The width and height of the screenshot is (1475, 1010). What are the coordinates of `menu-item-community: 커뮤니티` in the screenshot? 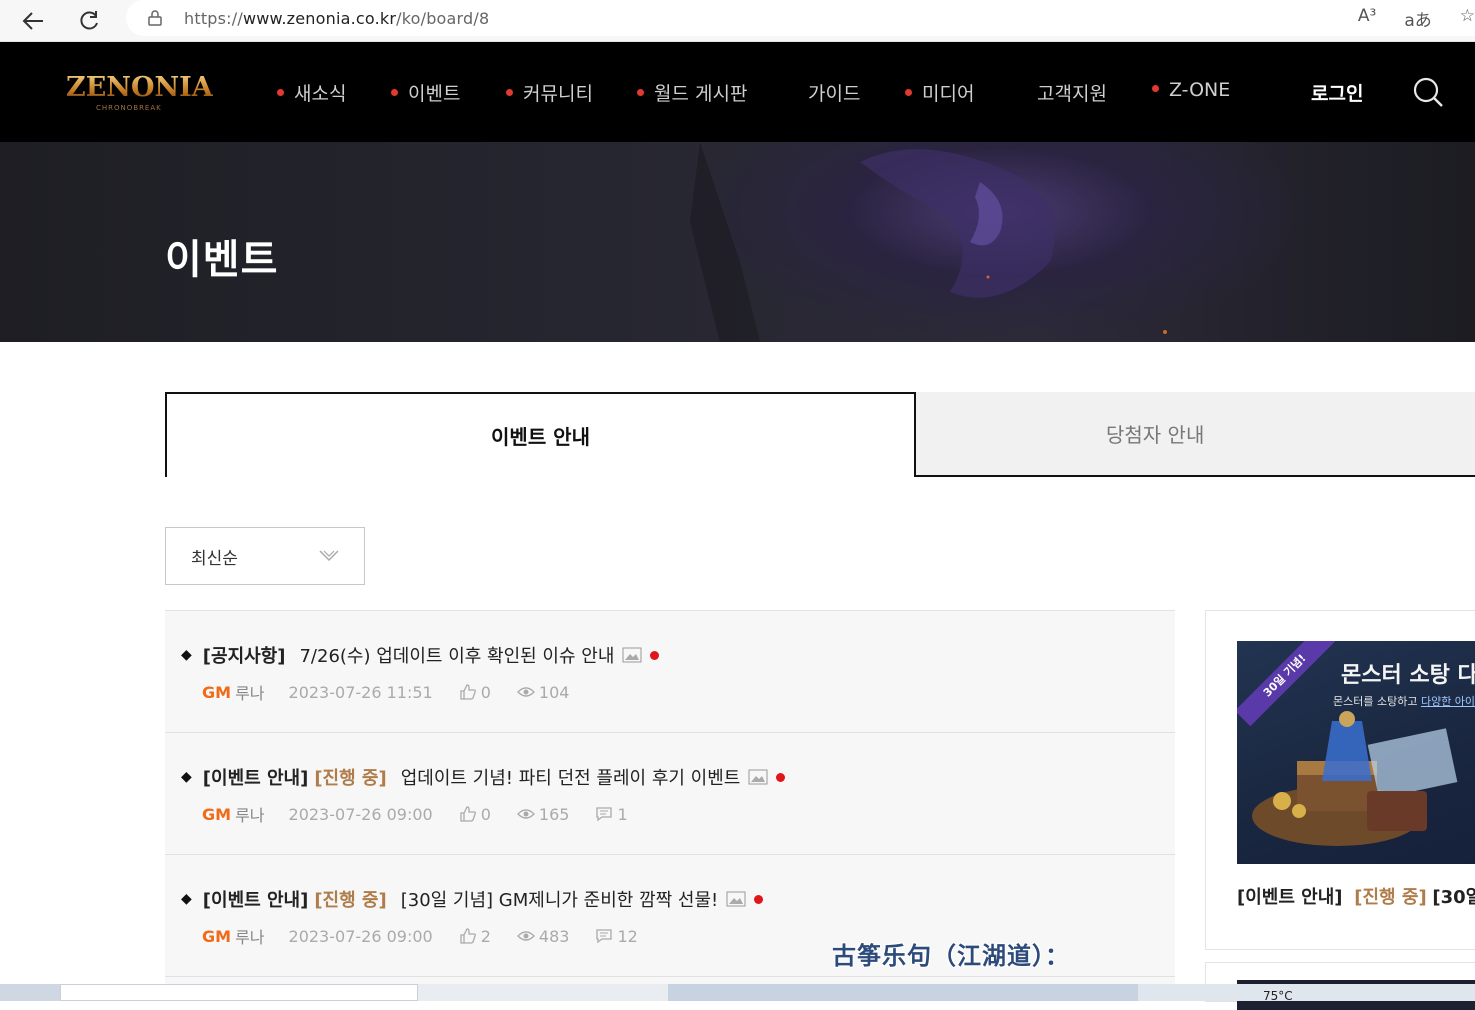 It's located at (549, 92).